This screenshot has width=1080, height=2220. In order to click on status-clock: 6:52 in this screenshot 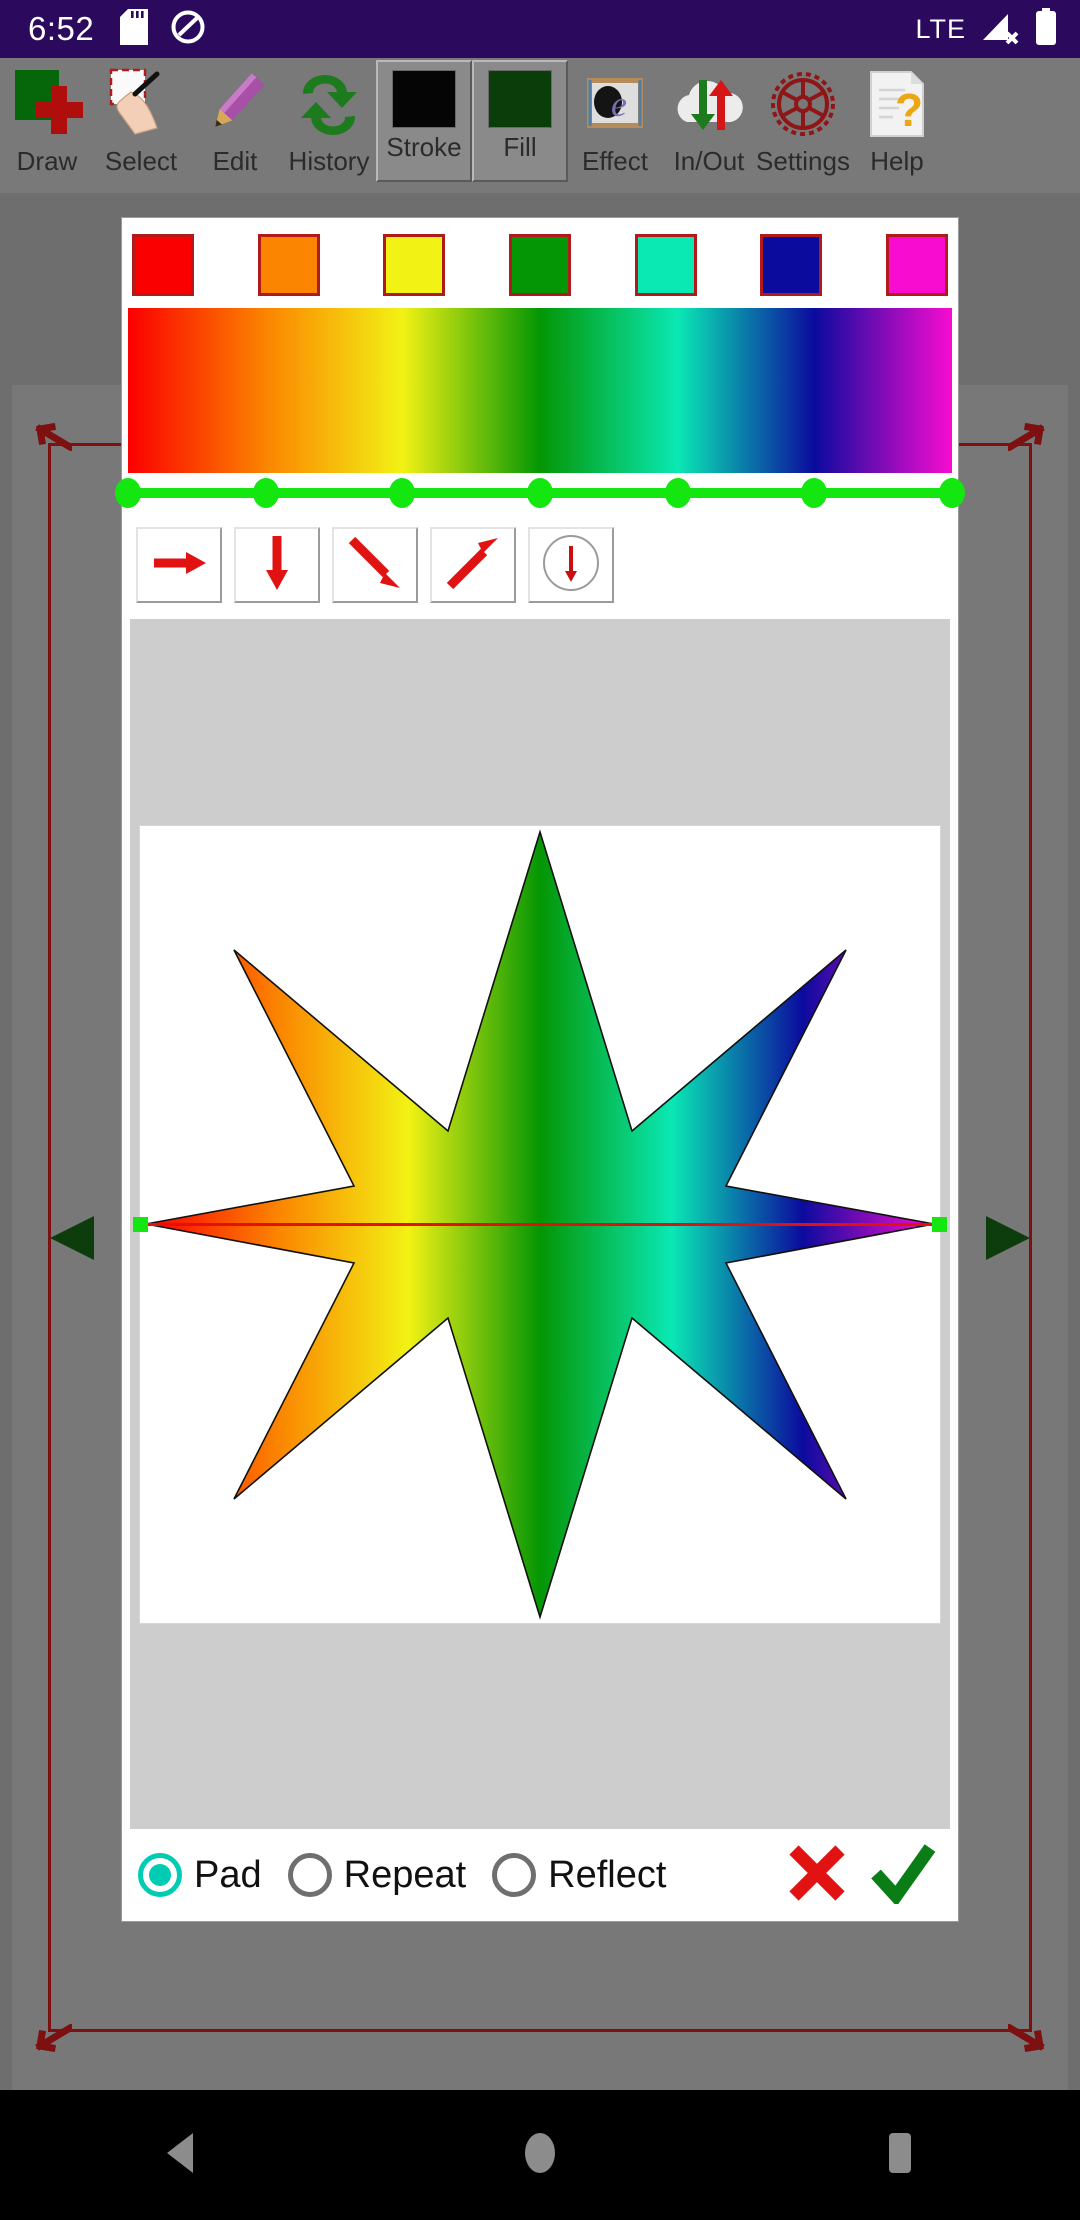, I will do `click(61, 28)`.